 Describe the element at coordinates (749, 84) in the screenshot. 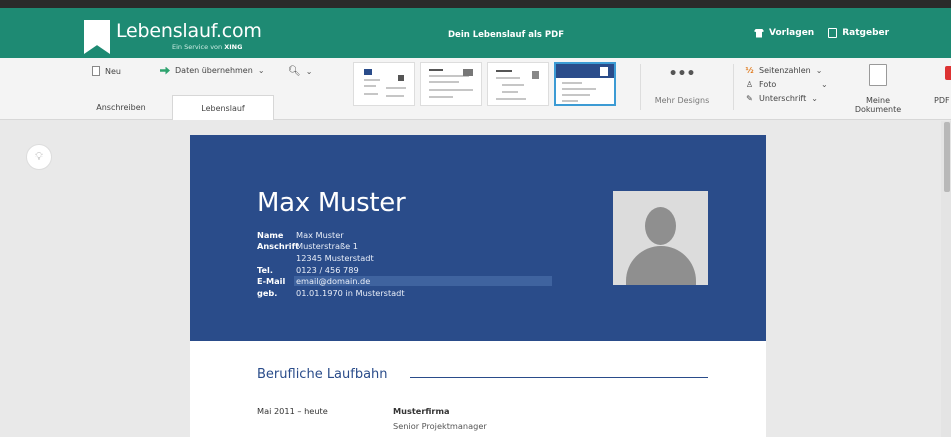

I see `photo-person-icon: ♙` at that location.